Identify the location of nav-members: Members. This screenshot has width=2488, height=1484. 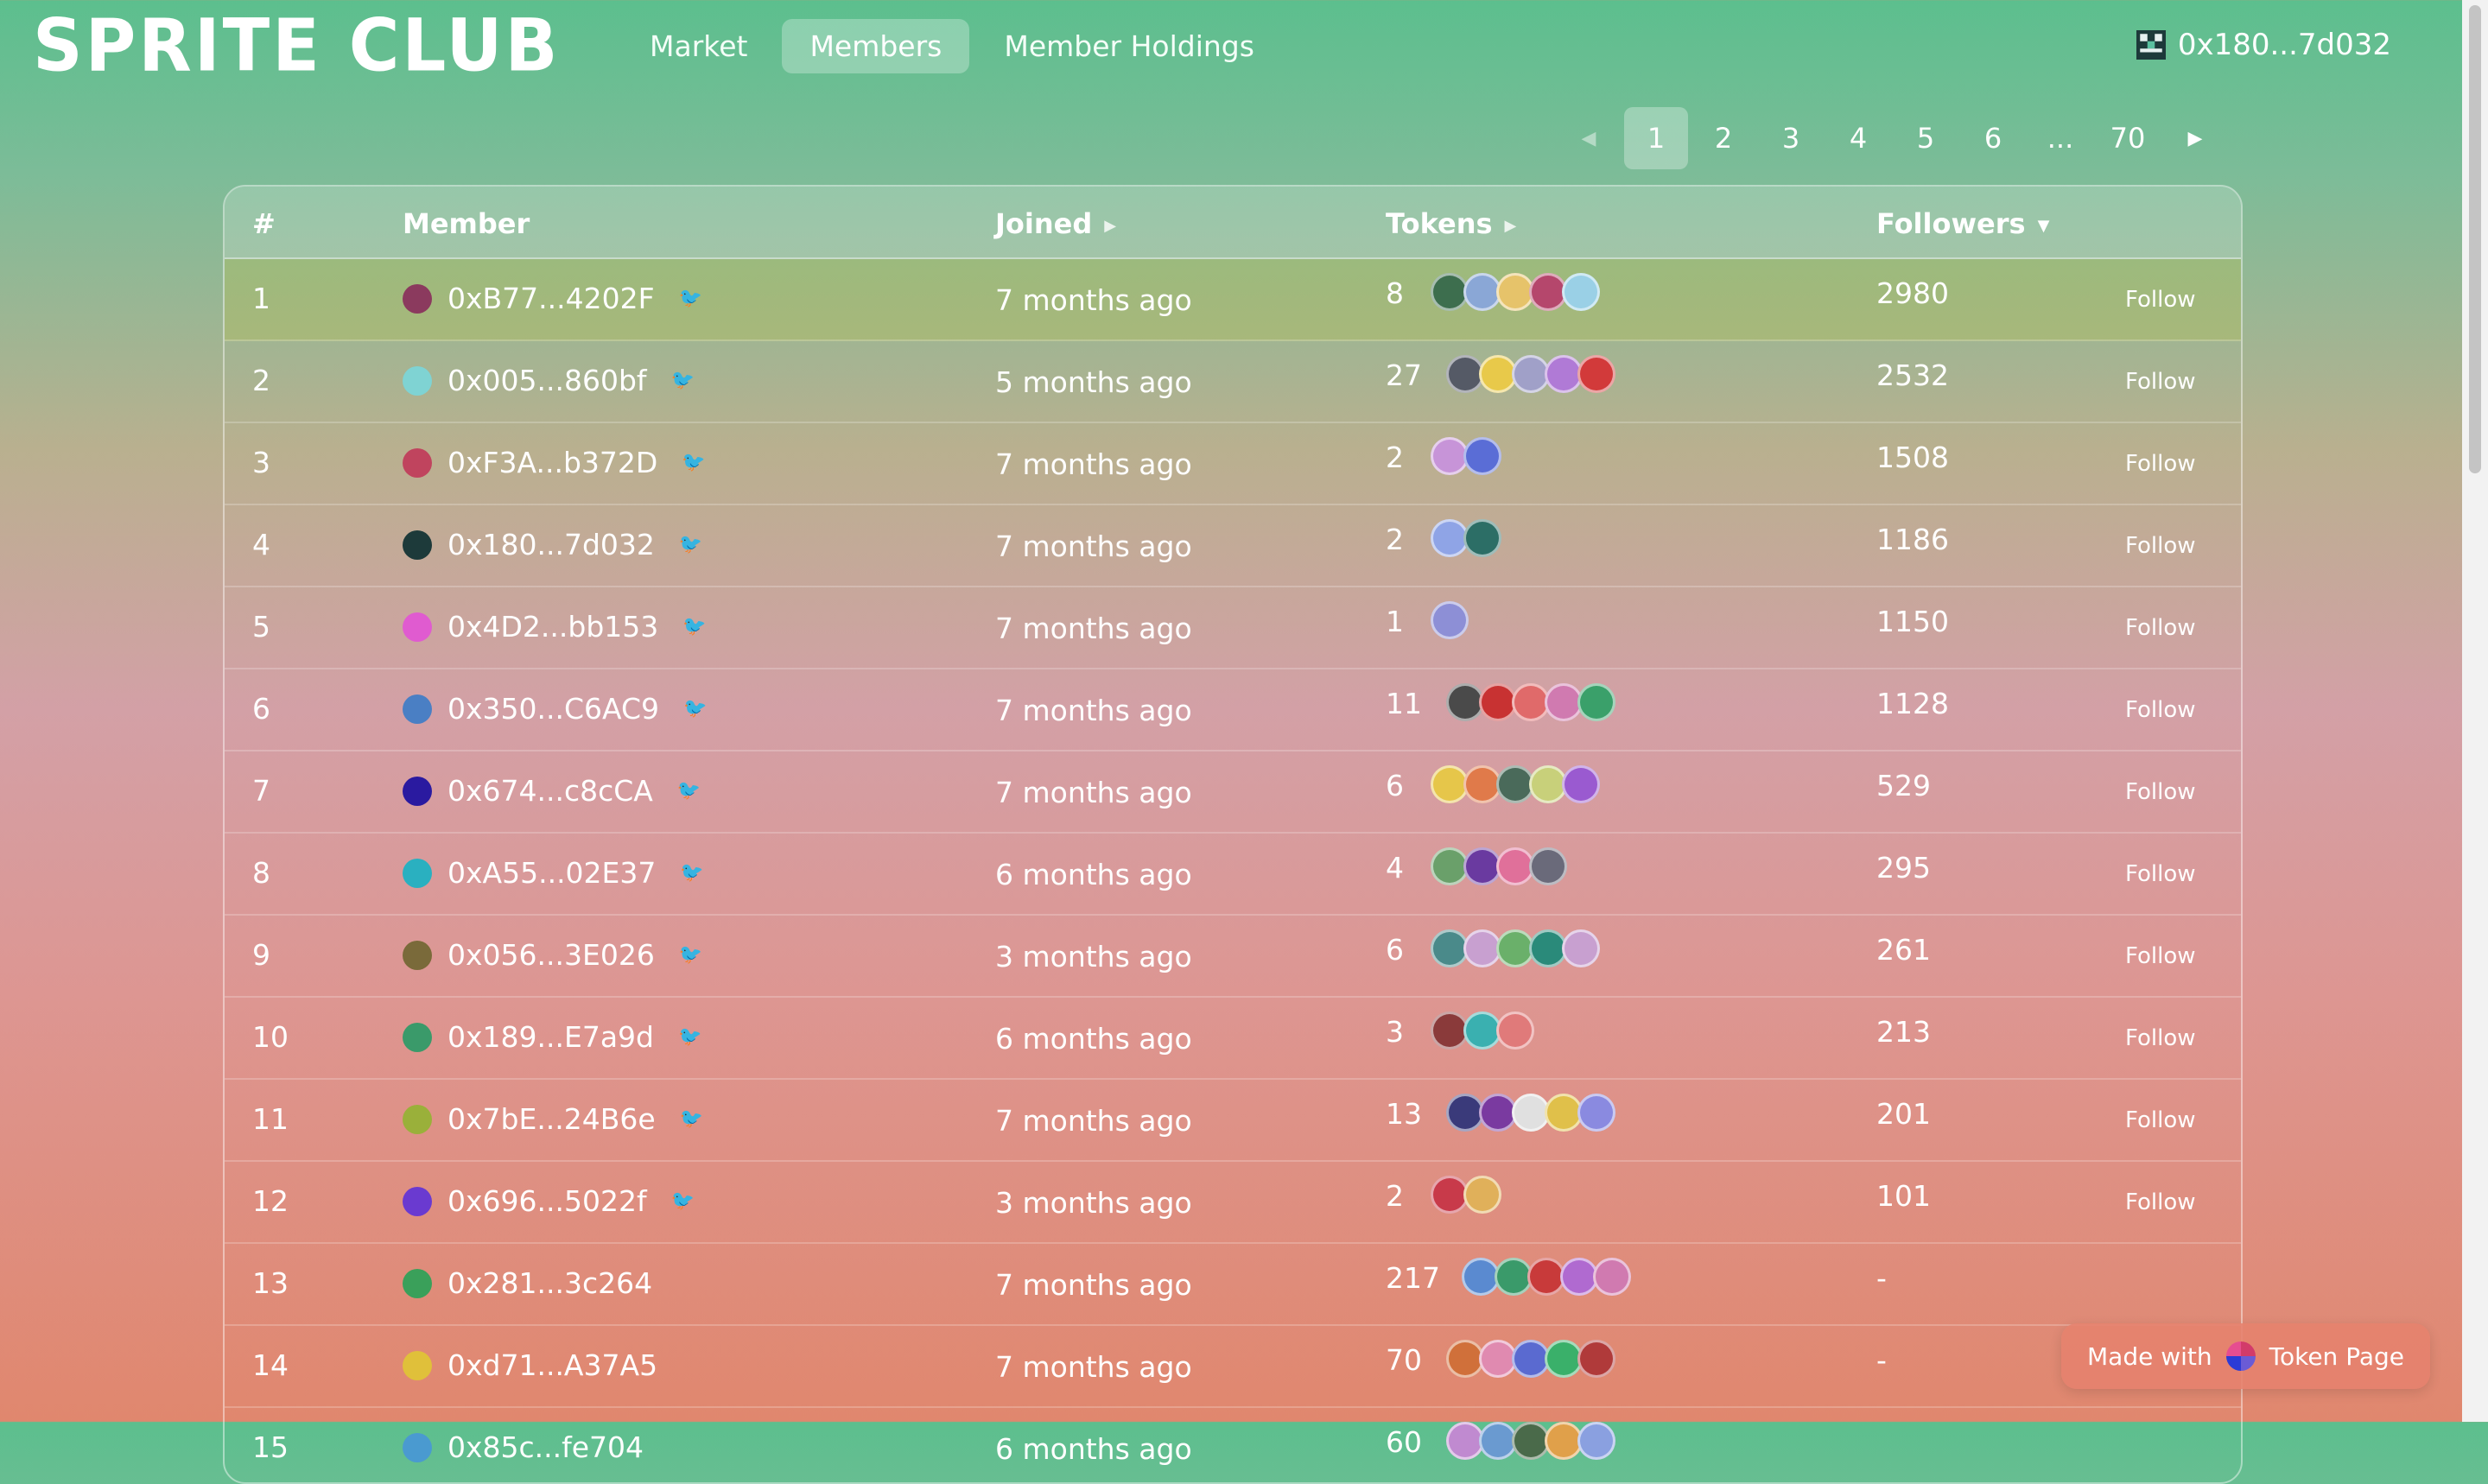
(876, 46).